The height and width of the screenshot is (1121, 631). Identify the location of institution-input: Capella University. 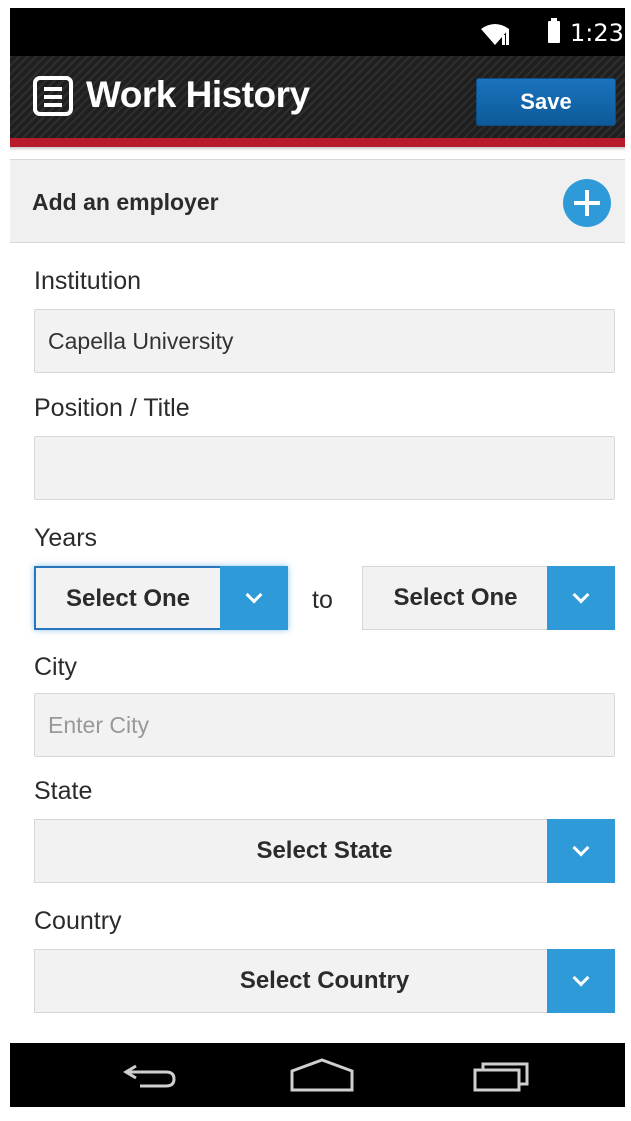
(324, 341).